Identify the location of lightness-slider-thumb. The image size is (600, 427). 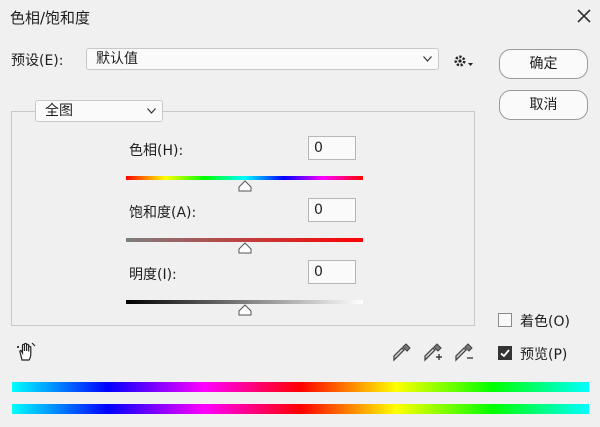
(245, 310).